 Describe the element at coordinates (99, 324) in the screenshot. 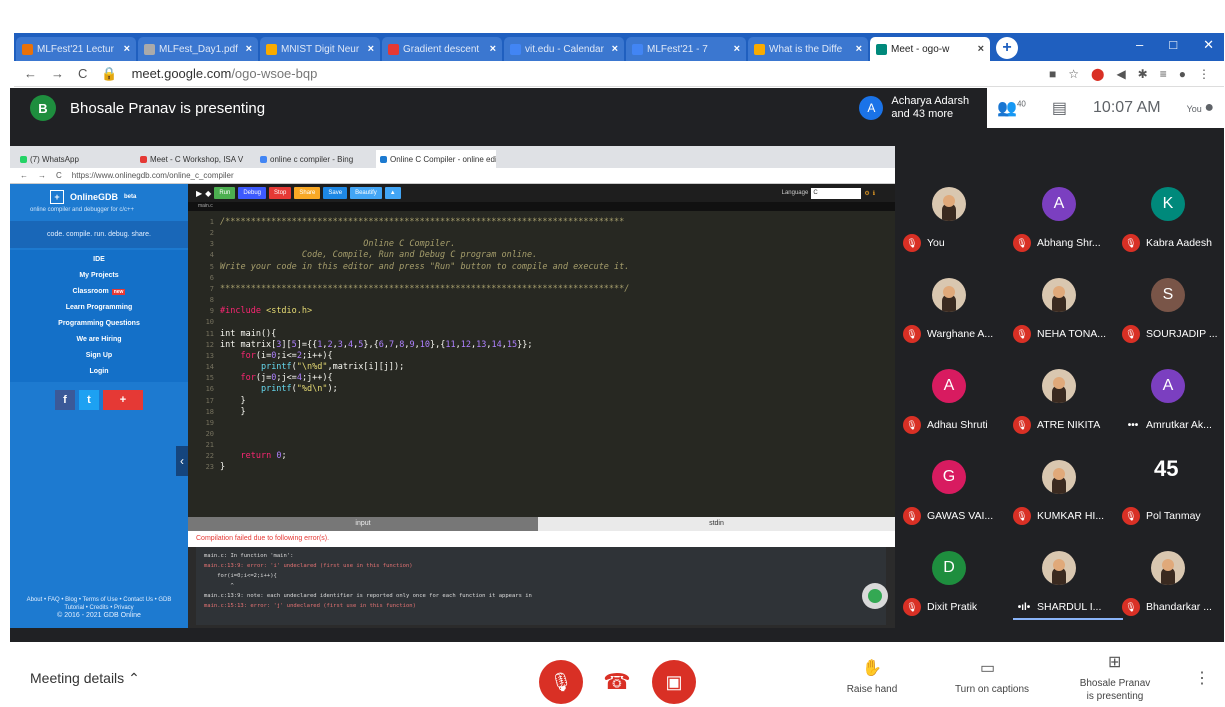

I see `gdb-nav-item: Programming Questions` at that location.